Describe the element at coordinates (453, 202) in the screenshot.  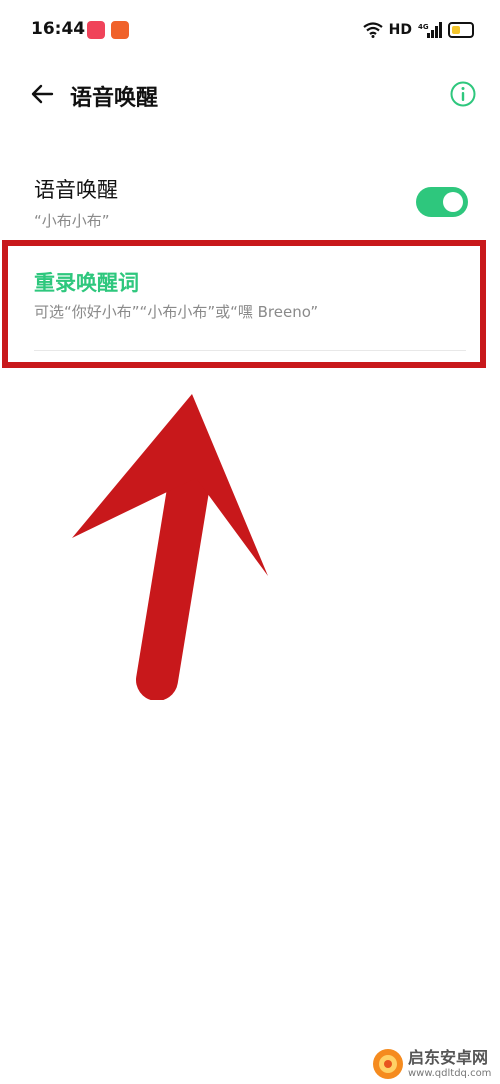
I see `toggle-knob` at that location.